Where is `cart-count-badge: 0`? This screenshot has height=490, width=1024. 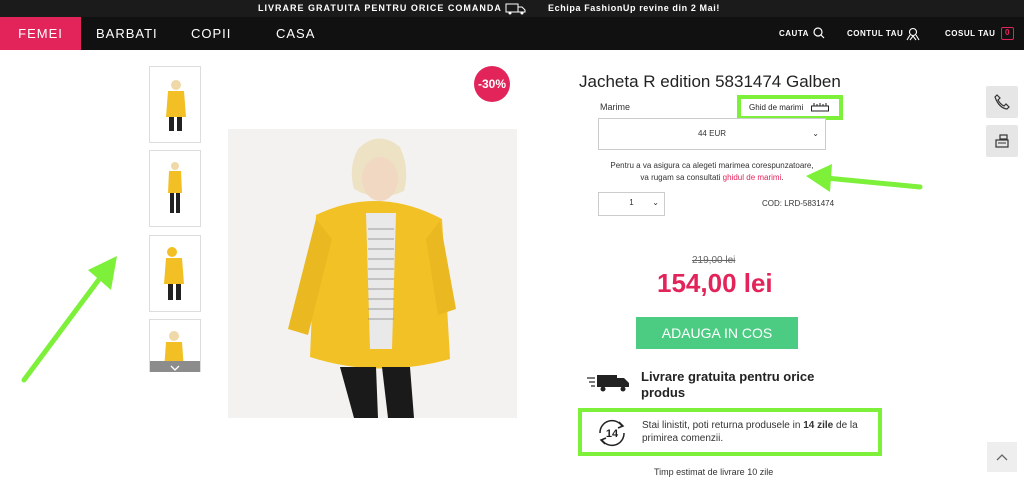 cart-count-badge: 0 is located at coordinates (1007, 33).